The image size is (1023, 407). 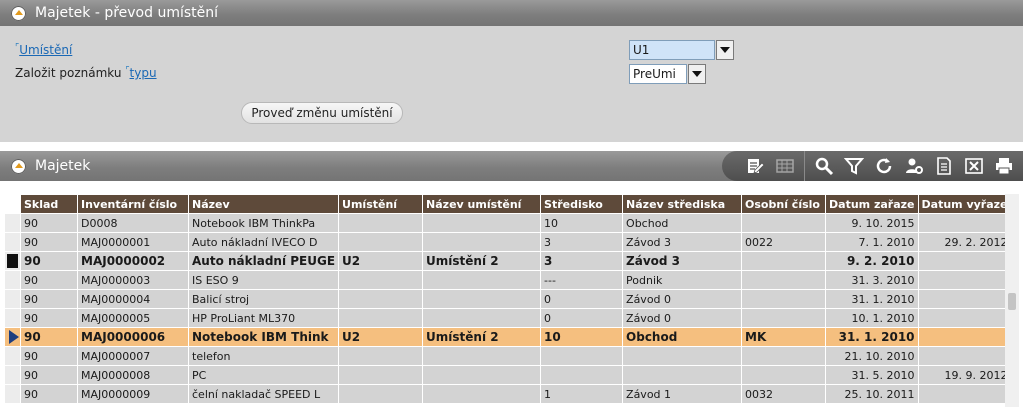 I want to click on cell-stredisko: 3, so click(x=582, y=242).